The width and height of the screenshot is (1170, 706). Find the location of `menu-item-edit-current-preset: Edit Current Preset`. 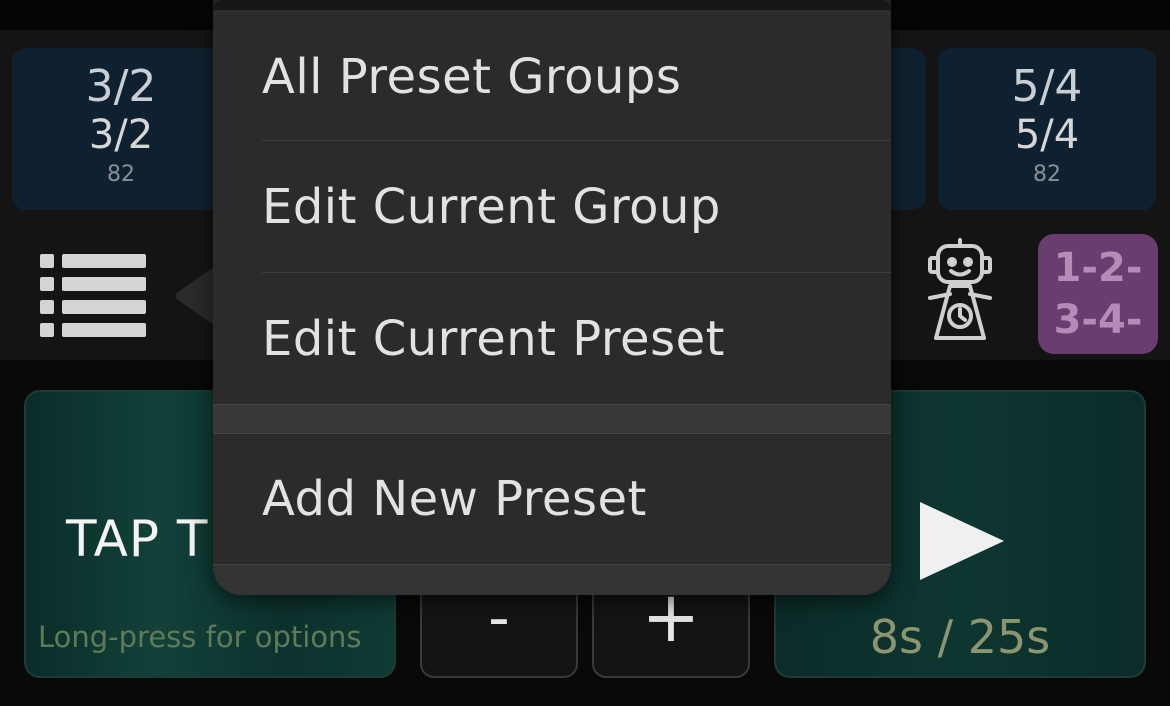

menu-item-edit-current-preset: Edit Current Preset is located at coordinates (576, 339).